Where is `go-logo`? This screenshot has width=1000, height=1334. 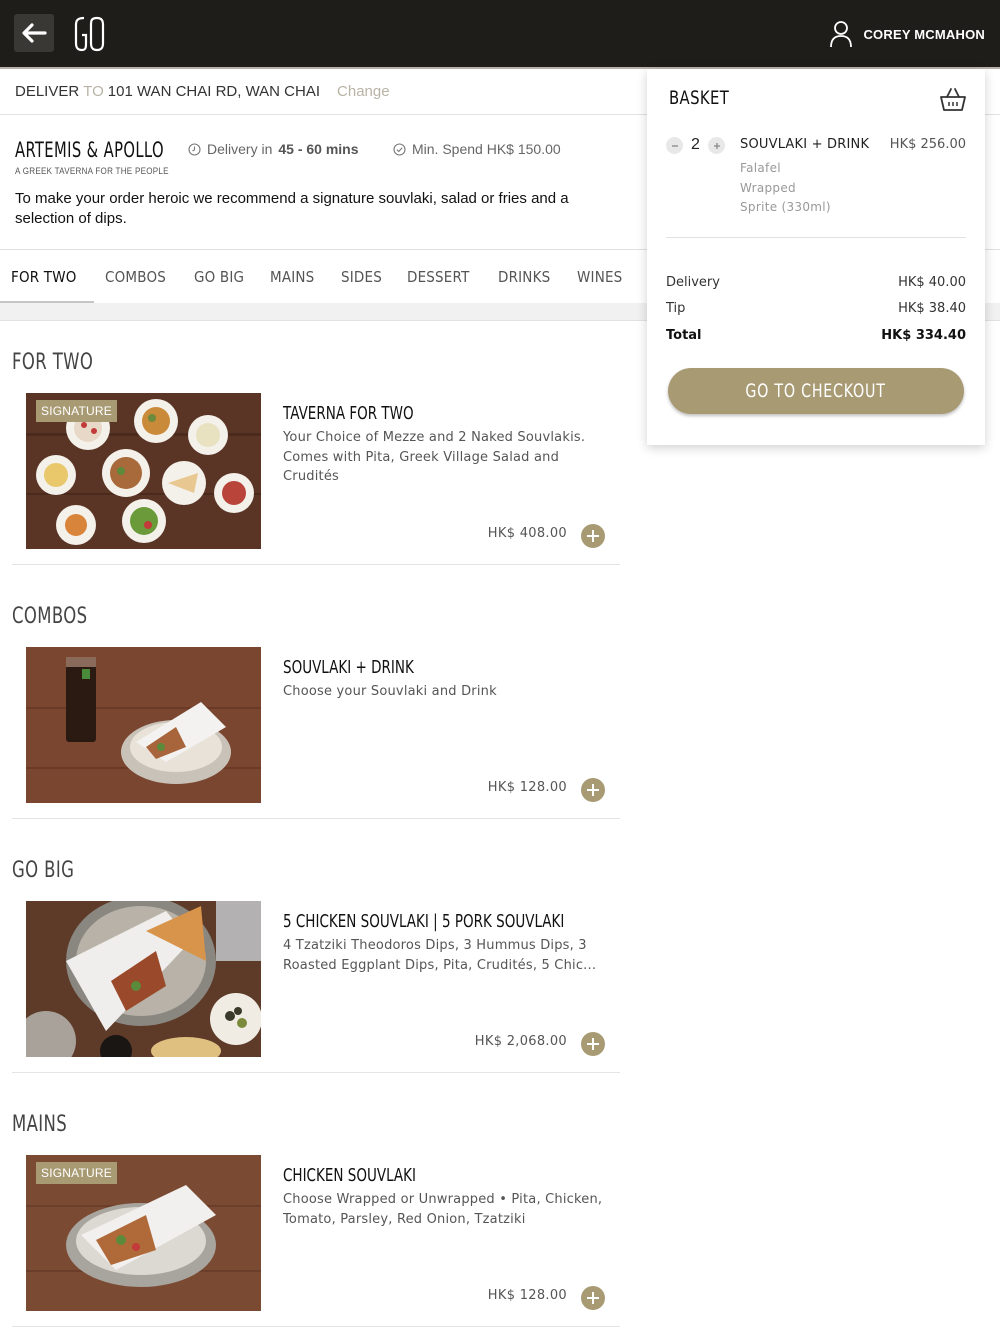 go-logo is located at coordinates (89, 34).